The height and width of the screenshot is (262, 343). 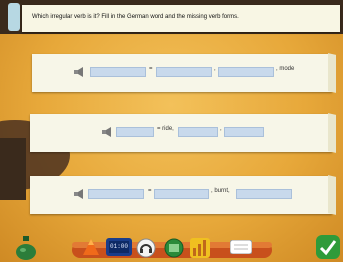 I want to click on ink-bottle-icon, so click(x=26, y=248).